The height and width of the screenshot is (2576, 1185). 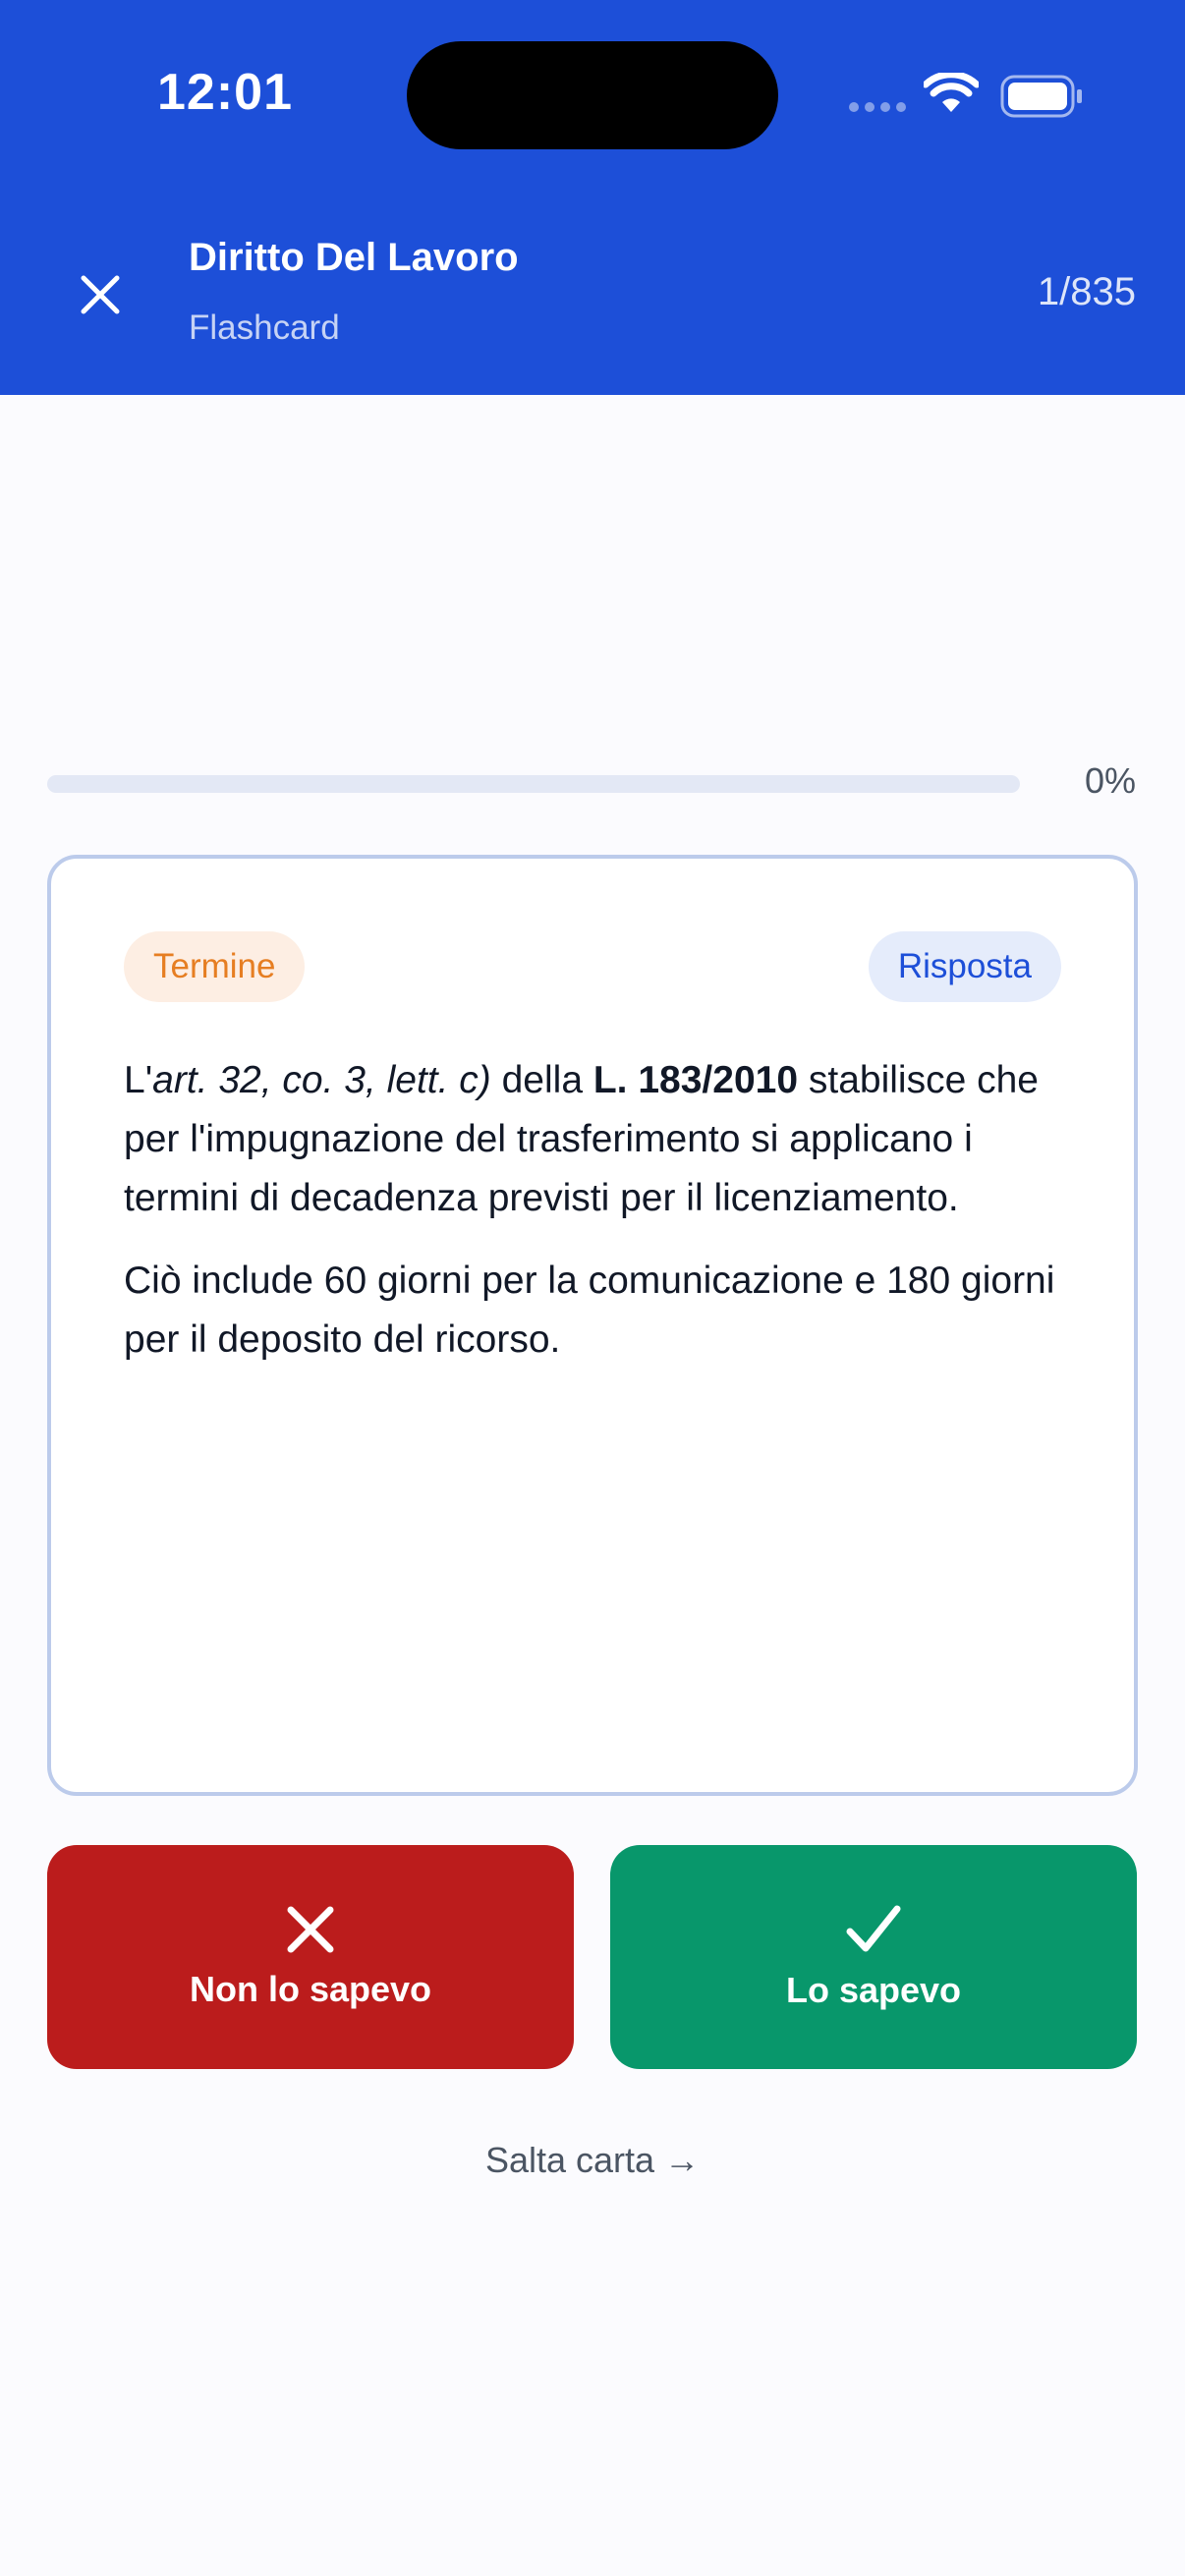 What do you see at coordinates (878, 107) in the screenshot?
I see `cellular-signal-icon` at bounding box center [878, 107].